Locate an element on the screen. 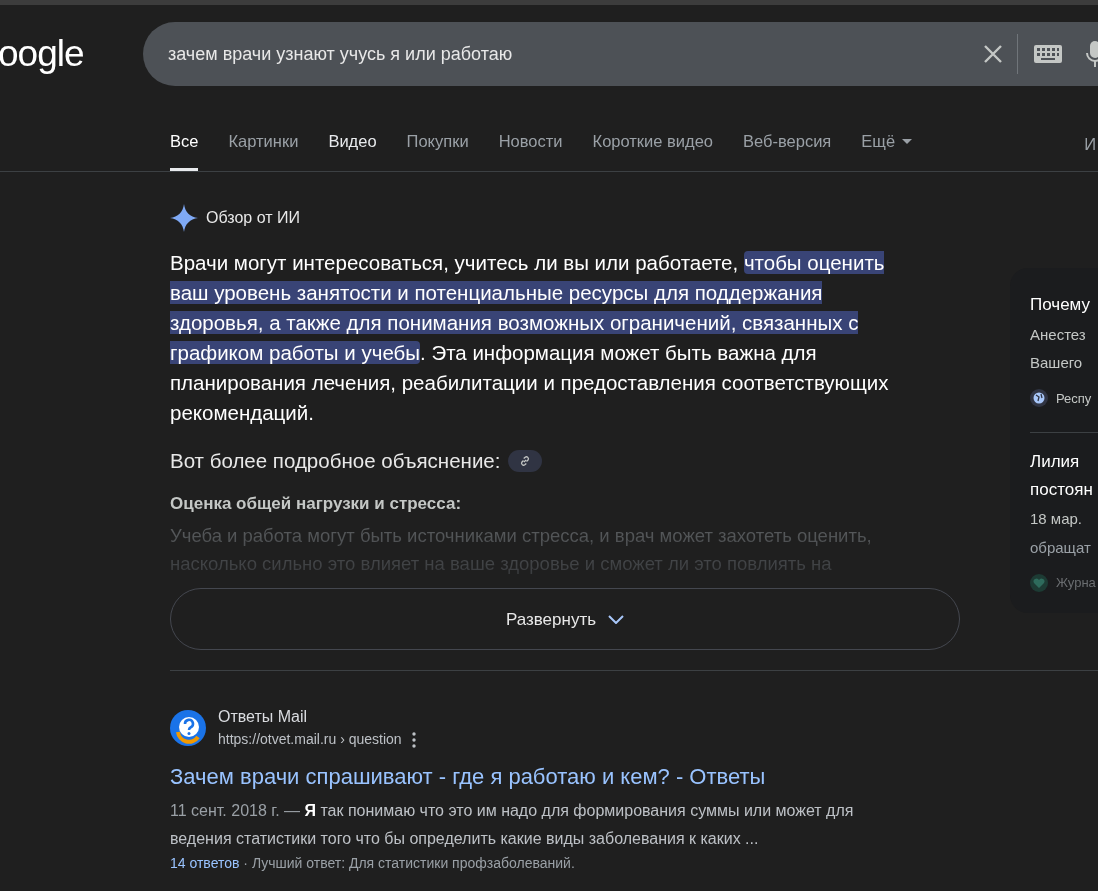 The image size is (1098, 891). chevron-down-icon is located at coordinates (616, 619).